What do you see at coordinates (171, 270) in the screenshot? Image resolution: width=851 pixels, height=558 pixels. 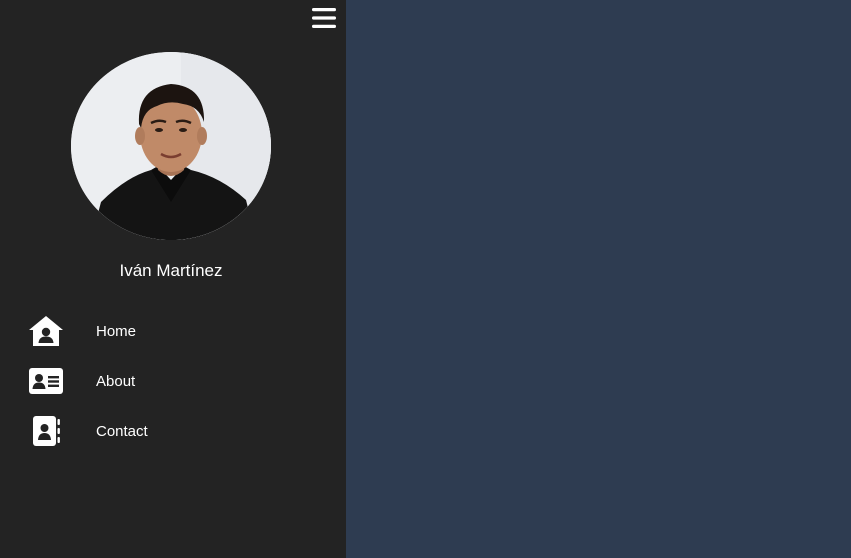 I see `profile-name: Iván Martínez` at bounding box center [171, 270].